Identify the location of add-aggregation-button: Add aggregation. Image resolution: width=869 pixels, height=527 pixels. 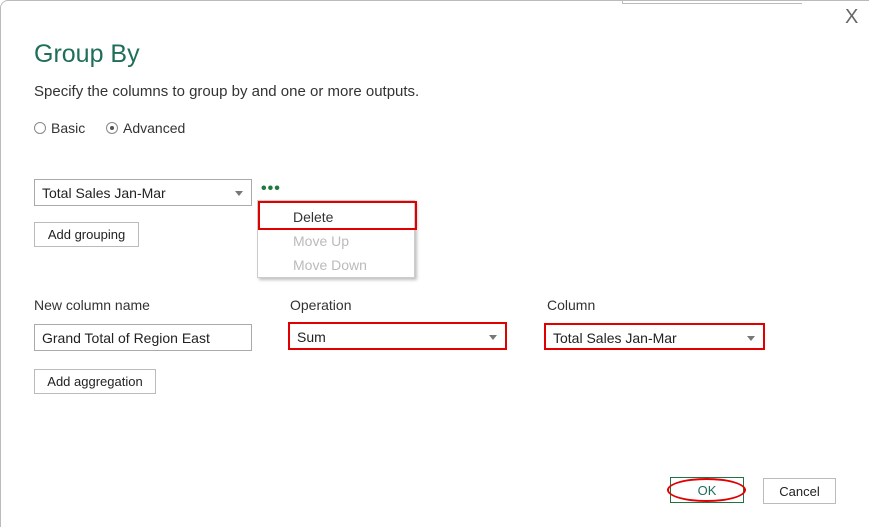
(95, 381).